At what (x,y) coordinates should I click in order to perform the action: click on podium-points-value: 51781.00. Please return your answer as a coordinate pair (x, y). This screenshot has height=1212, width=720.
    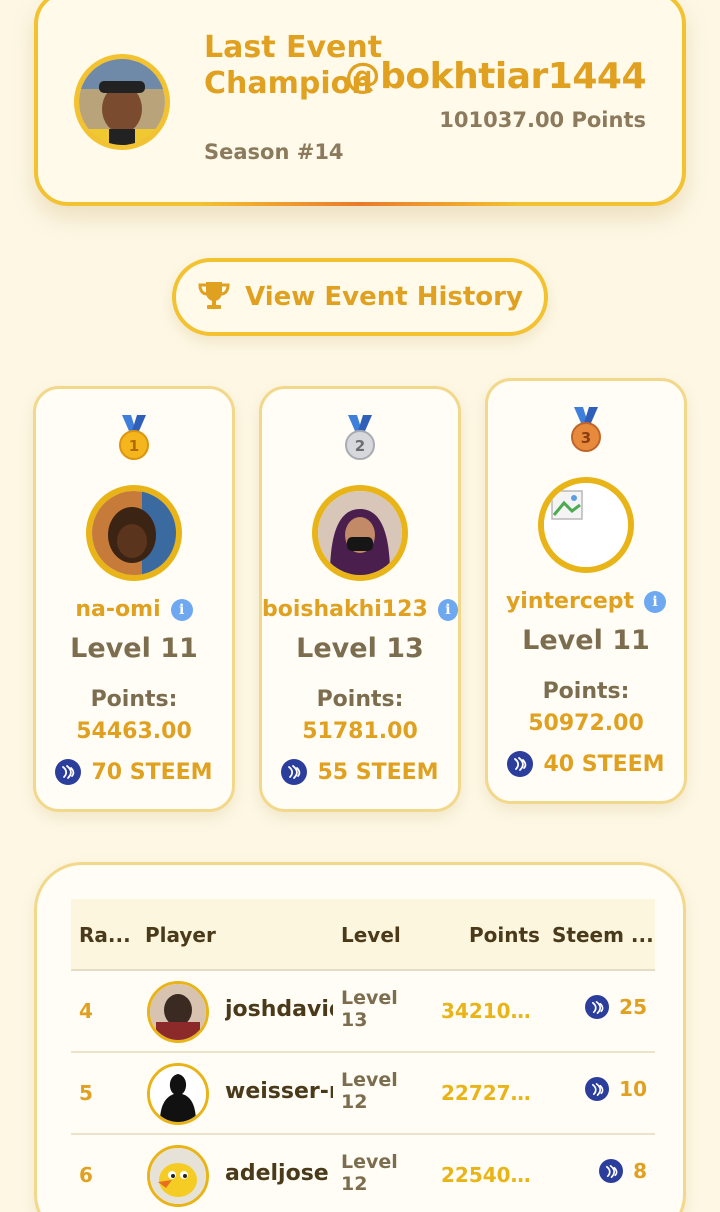
    Looking at the image, I should click on (360, 731).